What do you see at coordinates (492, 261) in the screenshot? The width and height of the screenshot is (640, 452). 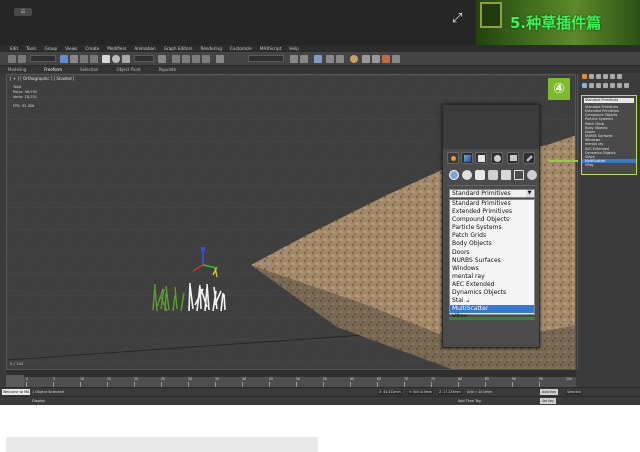 I see `list-item-nurbs-surfaces: NURBS Surfaces` at bounding box center [492, 261].